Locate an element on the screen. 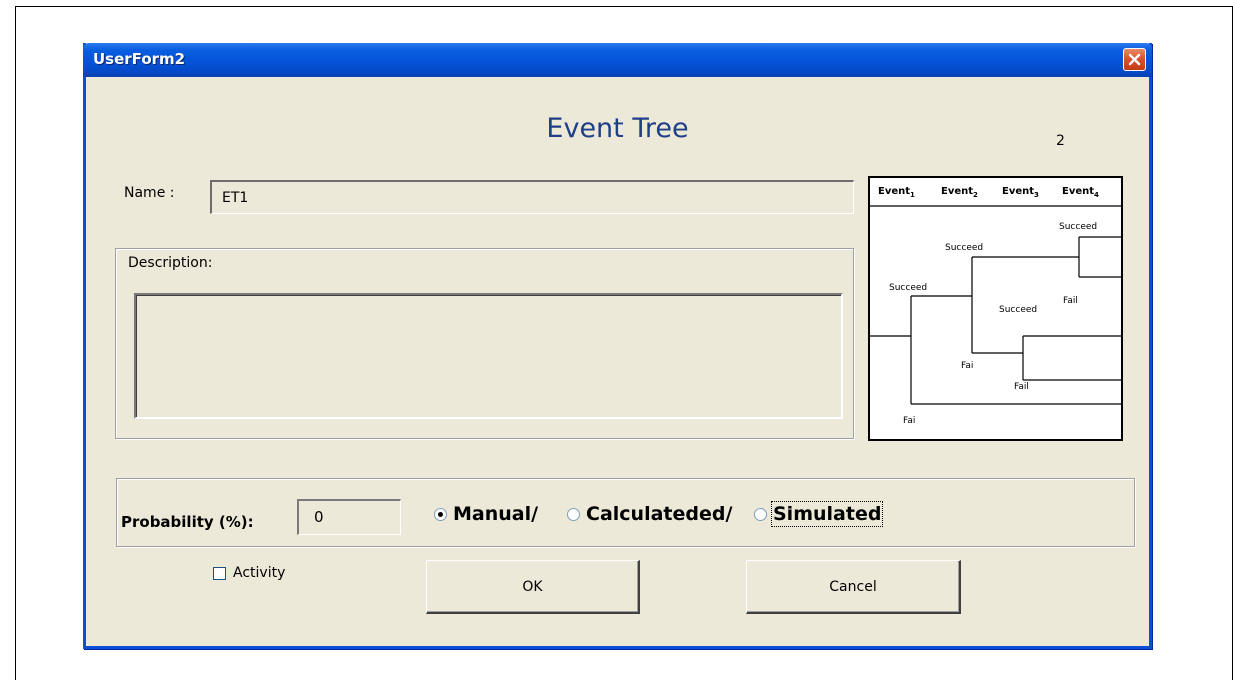 The image size is (1233, 680). title-bar: UserForm2 is located at coordinates (617, 60).